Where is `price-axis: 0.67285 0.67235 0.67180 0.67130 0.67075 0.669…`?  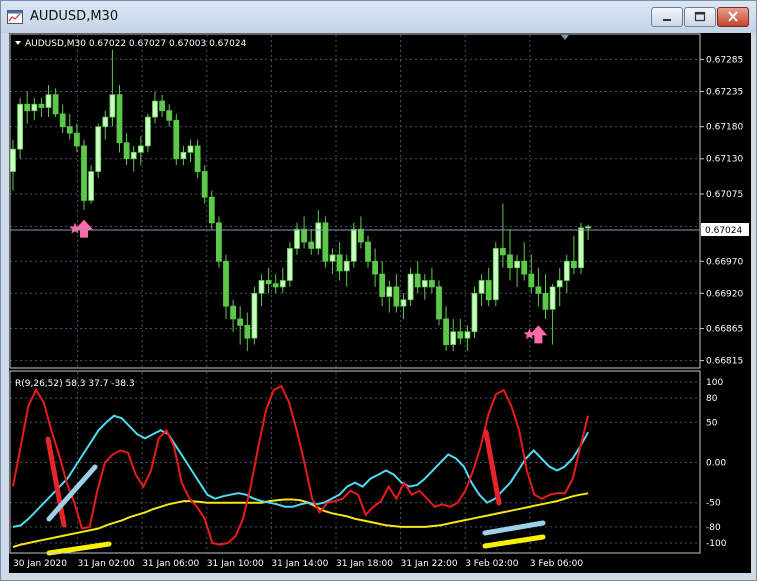
price-axis: 0.67285 0.67235 0.67180 0.67130 0.67075 0.669… is located at coordinates (721, 211).